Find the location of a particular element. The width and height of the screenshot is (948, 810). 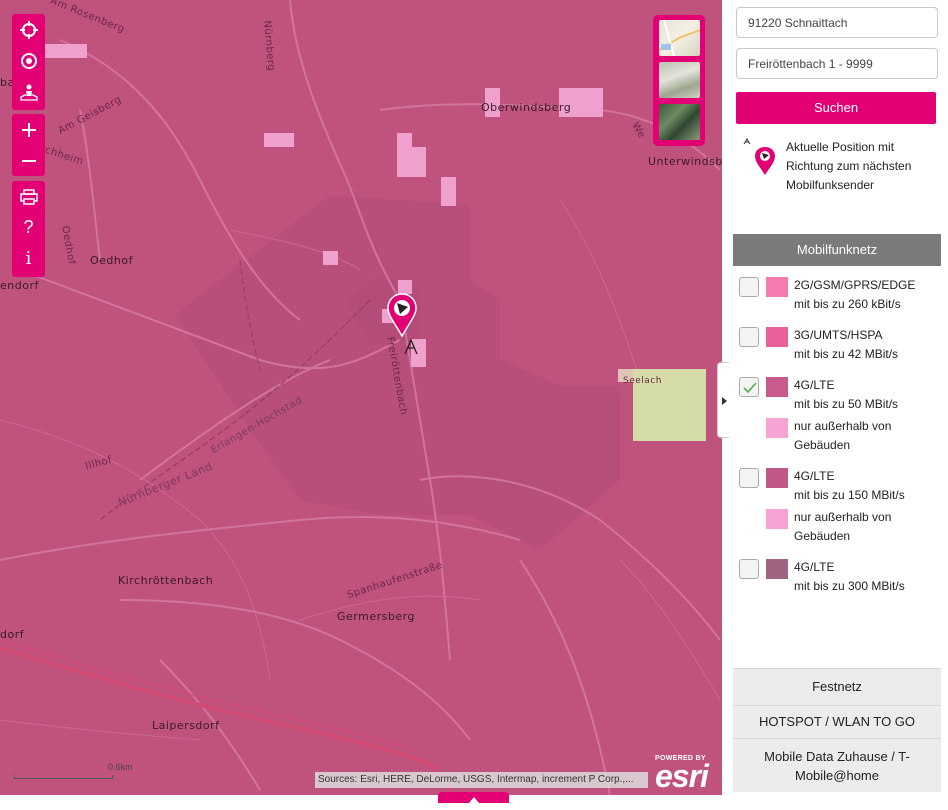

legend-title: 3G/UMTS/HSPA is located at coordinates (838, 335).